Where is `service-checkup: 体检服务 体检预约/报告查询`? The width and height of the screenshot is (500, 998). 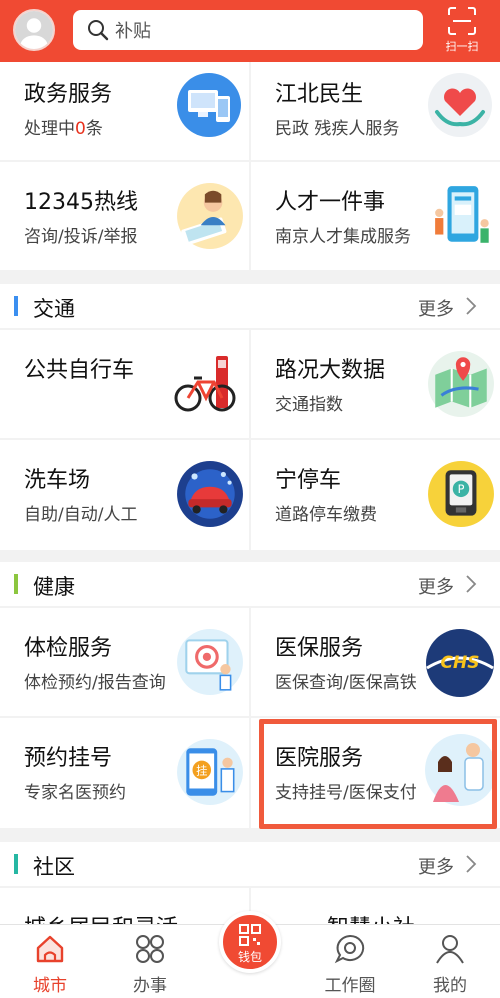
service-checkup: 体检服务 体检预约/报告查询 is located at coordinates (124, 662).